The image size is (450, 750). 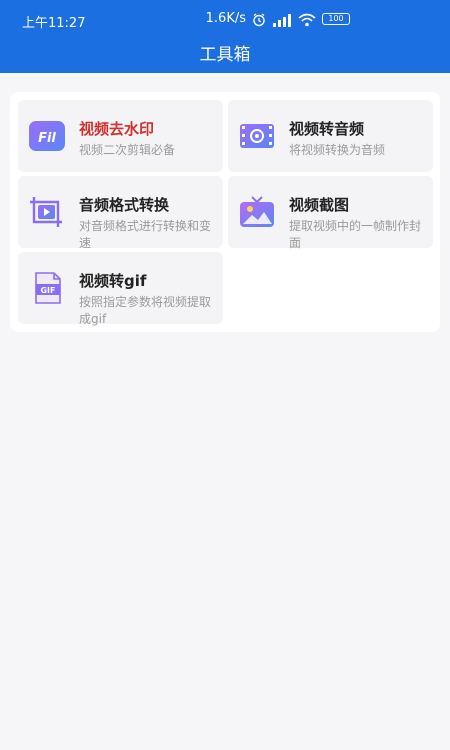 What do you see at coordinates (282, 19) in the screenshot?
I see `signal-icon` at bounding box center [282, 19].